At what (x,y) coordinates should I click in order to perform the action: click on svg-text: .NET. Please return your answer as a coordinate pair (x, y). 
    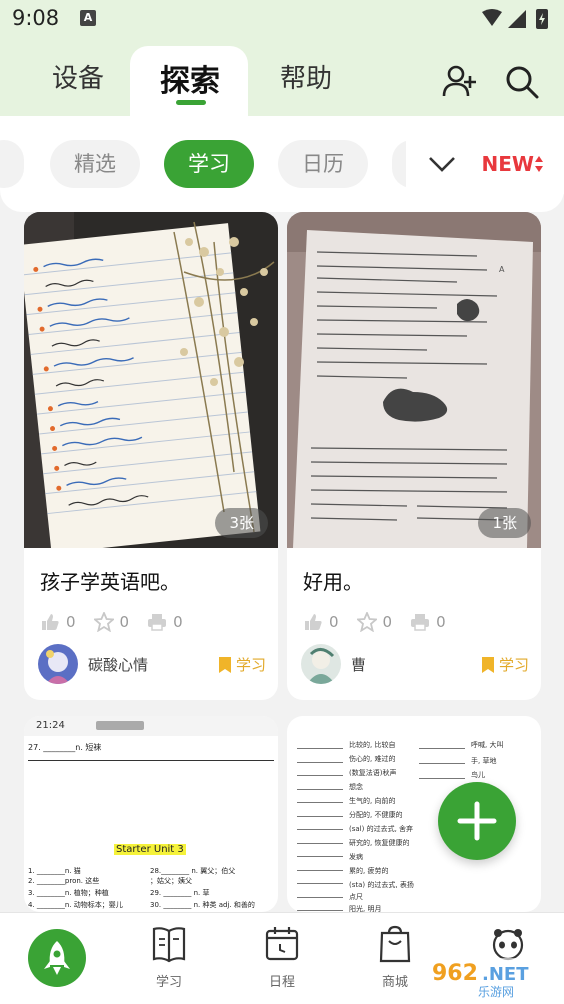
    Looking at the image, I should click on (505, 974).